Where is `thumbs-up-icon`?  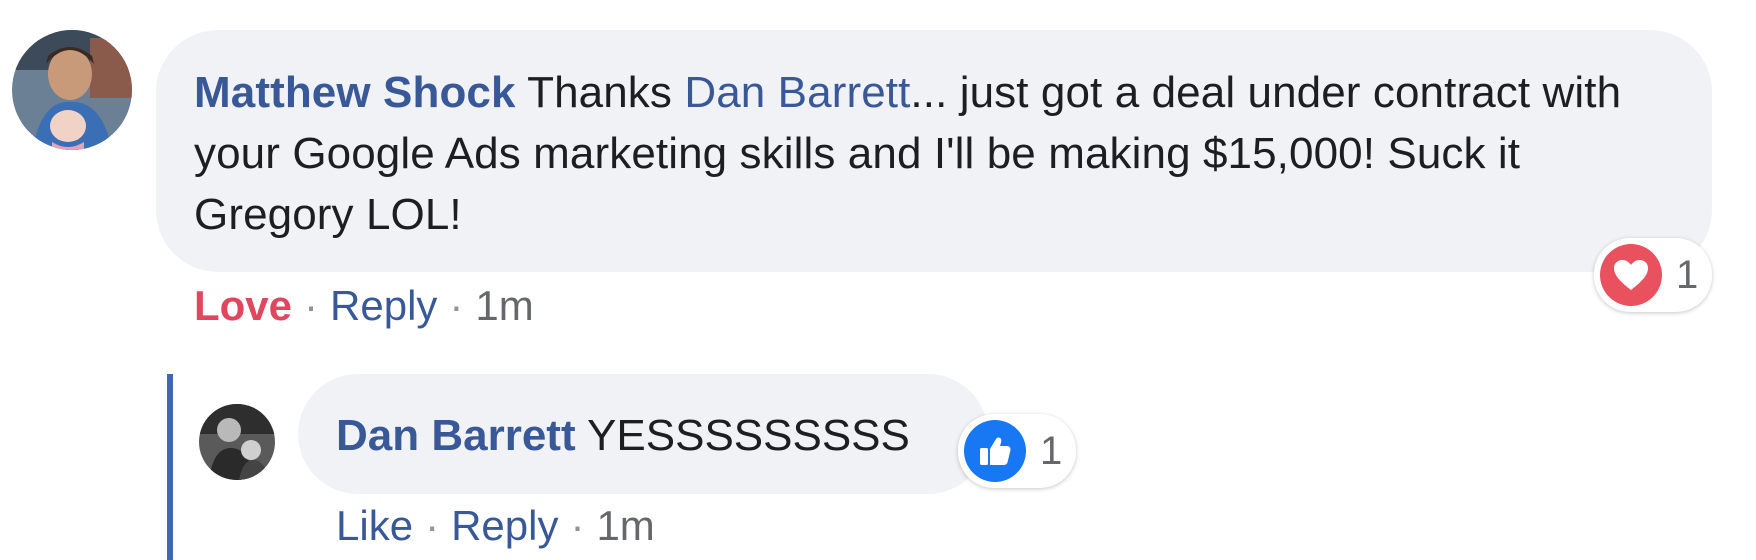 thumbs-up-icon is located at coordinates (995, 451).